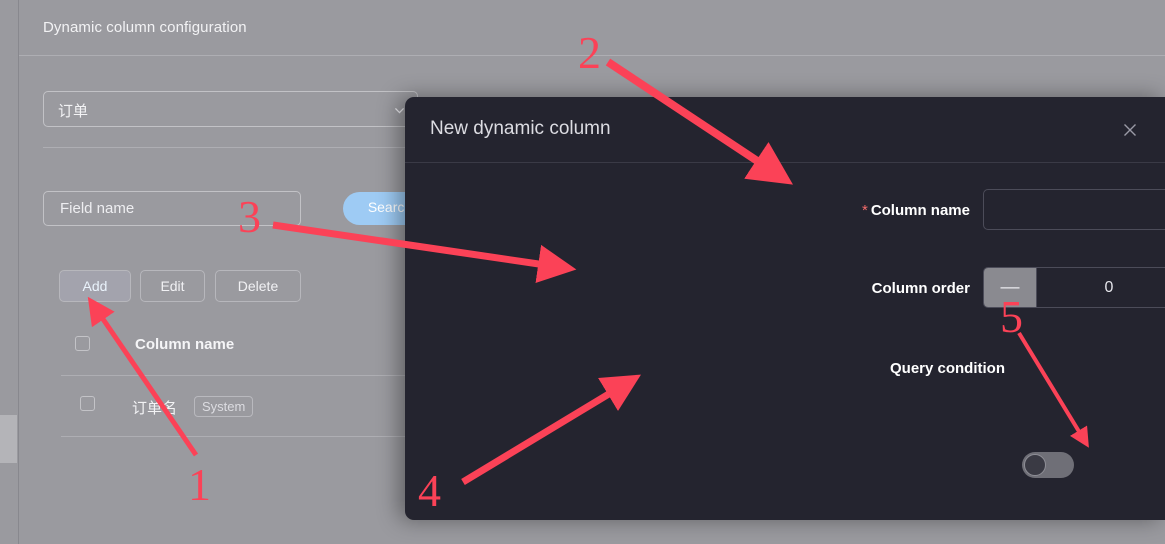  What do you see at coordinates (920, 210) in the screenshot?
I see `column-name-label-text: Column name` at bounding box center [920, 210].